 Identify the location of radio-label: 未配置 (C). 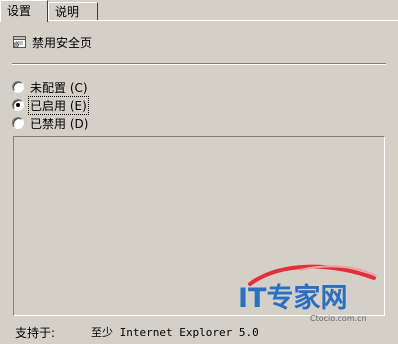
(59, 87).